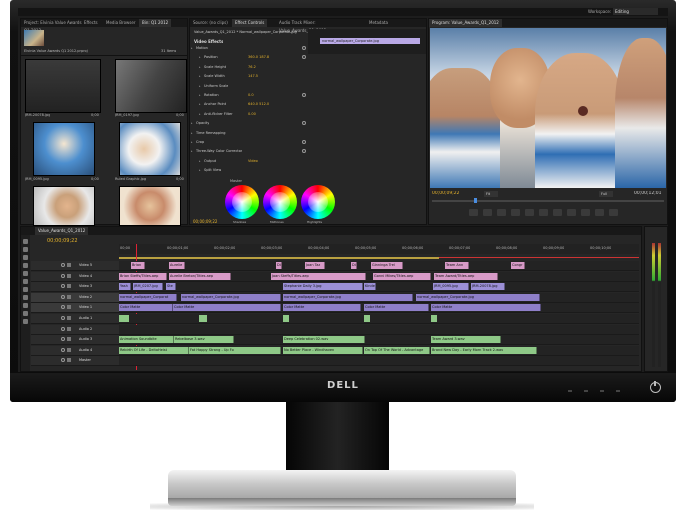  I want to click on track-header: Audio 4, so click(75, 350).